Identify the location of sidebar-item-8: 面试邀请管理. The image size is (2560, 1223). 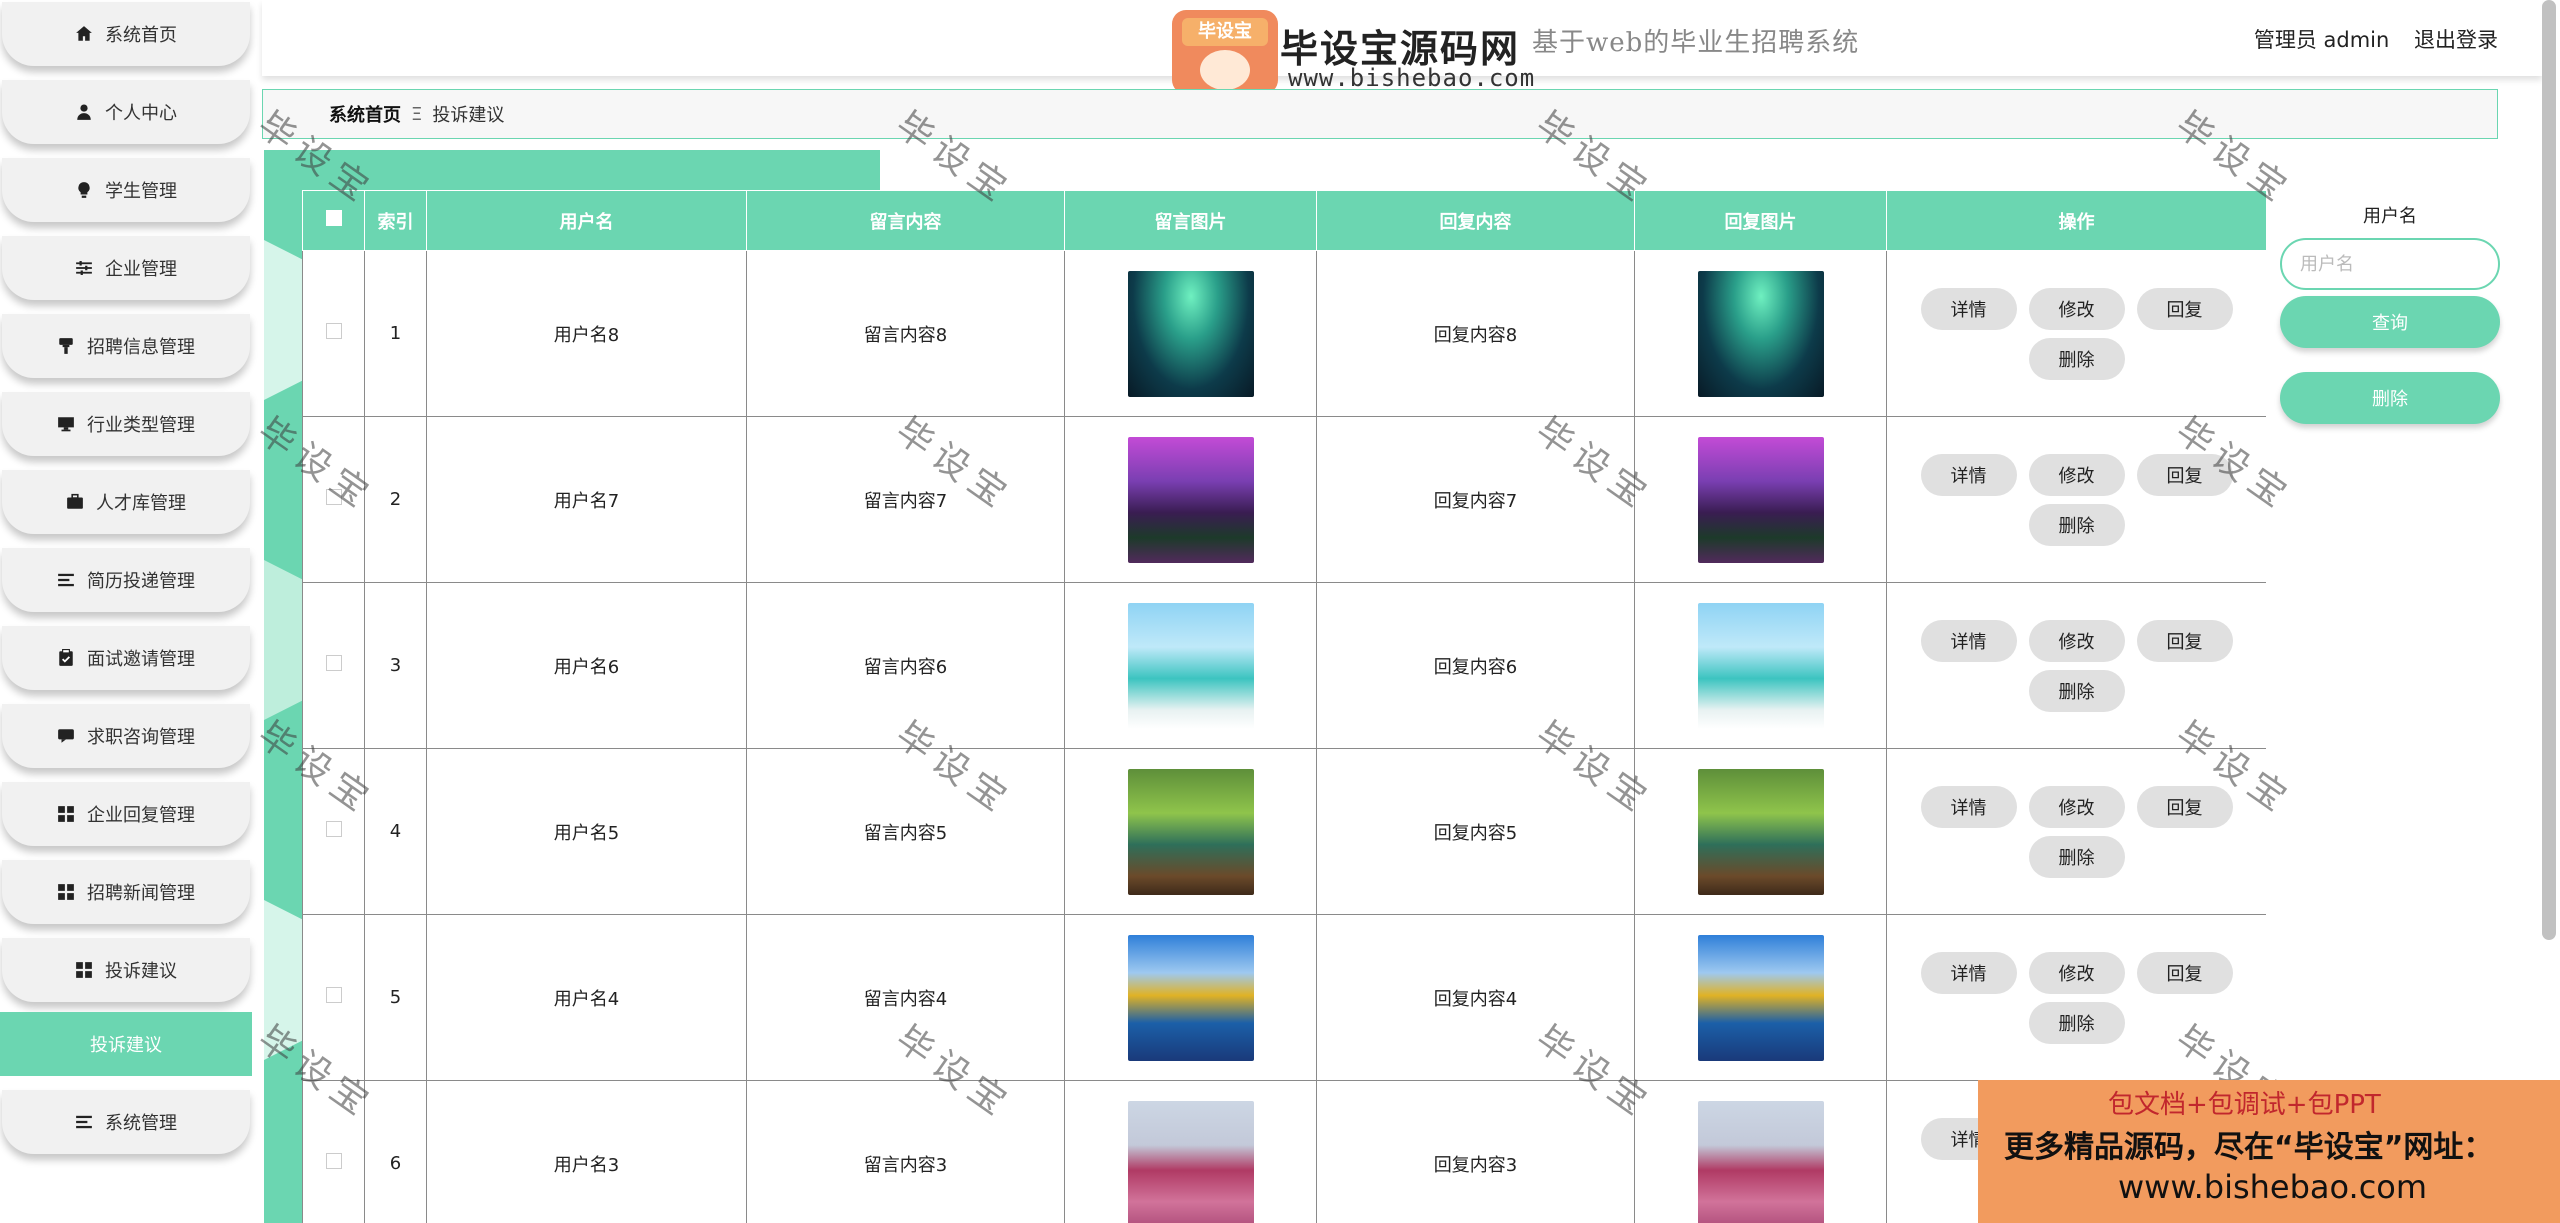
(126, 658).